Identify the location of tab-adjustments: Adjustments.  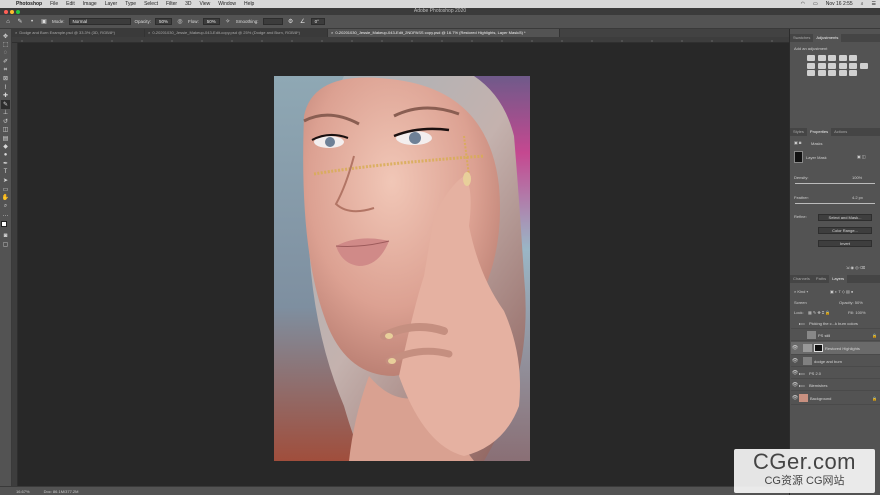
(827, 38).